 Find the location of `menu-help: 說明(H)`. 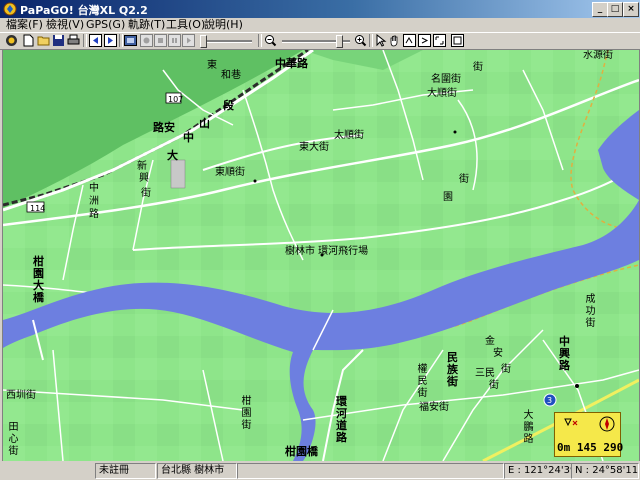

menu-help: 說明(H) is located at coordinates (223, 25).